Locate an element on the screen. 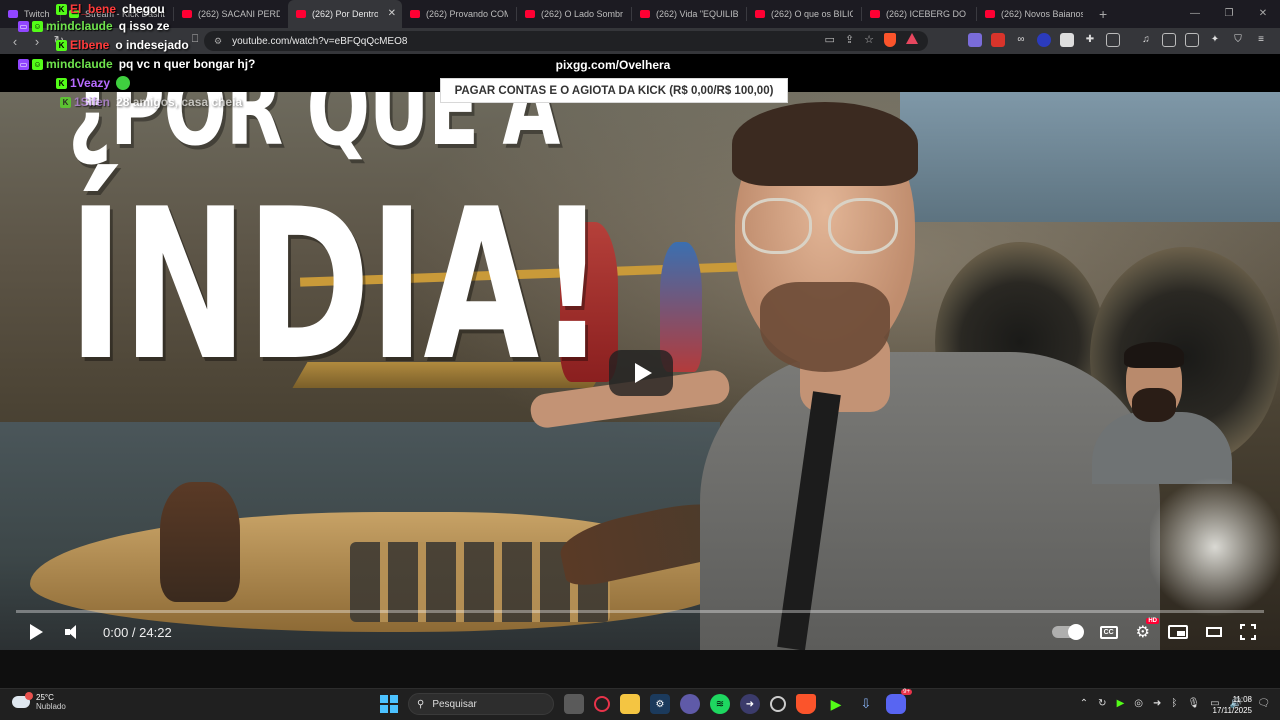  minimize-icon: — is located at coordinates (1195, 14).